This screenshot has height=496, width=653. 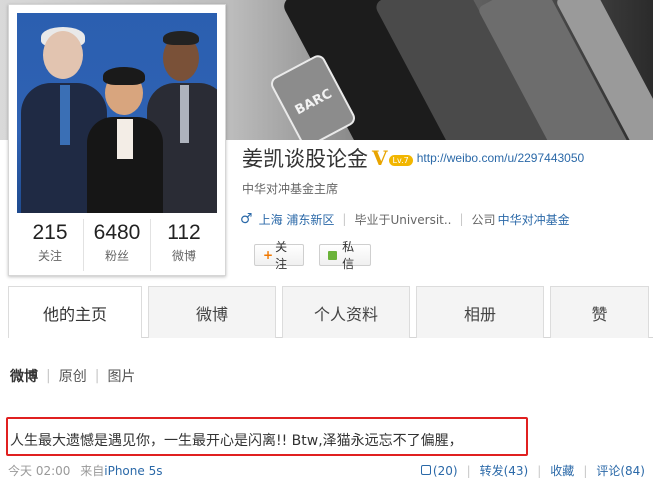 I want to click on stat-label: 关注, so click(x=49, y=256).